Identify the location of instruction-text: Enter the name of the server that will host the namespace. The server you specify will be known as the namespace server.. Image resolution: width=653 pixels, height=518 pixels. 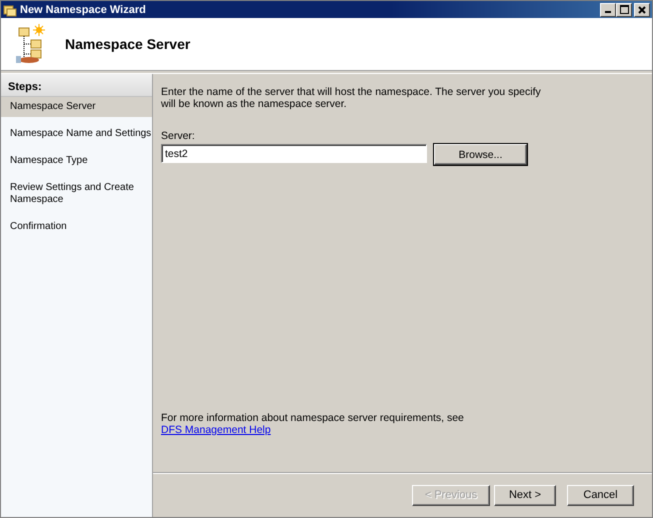
(351, 98).